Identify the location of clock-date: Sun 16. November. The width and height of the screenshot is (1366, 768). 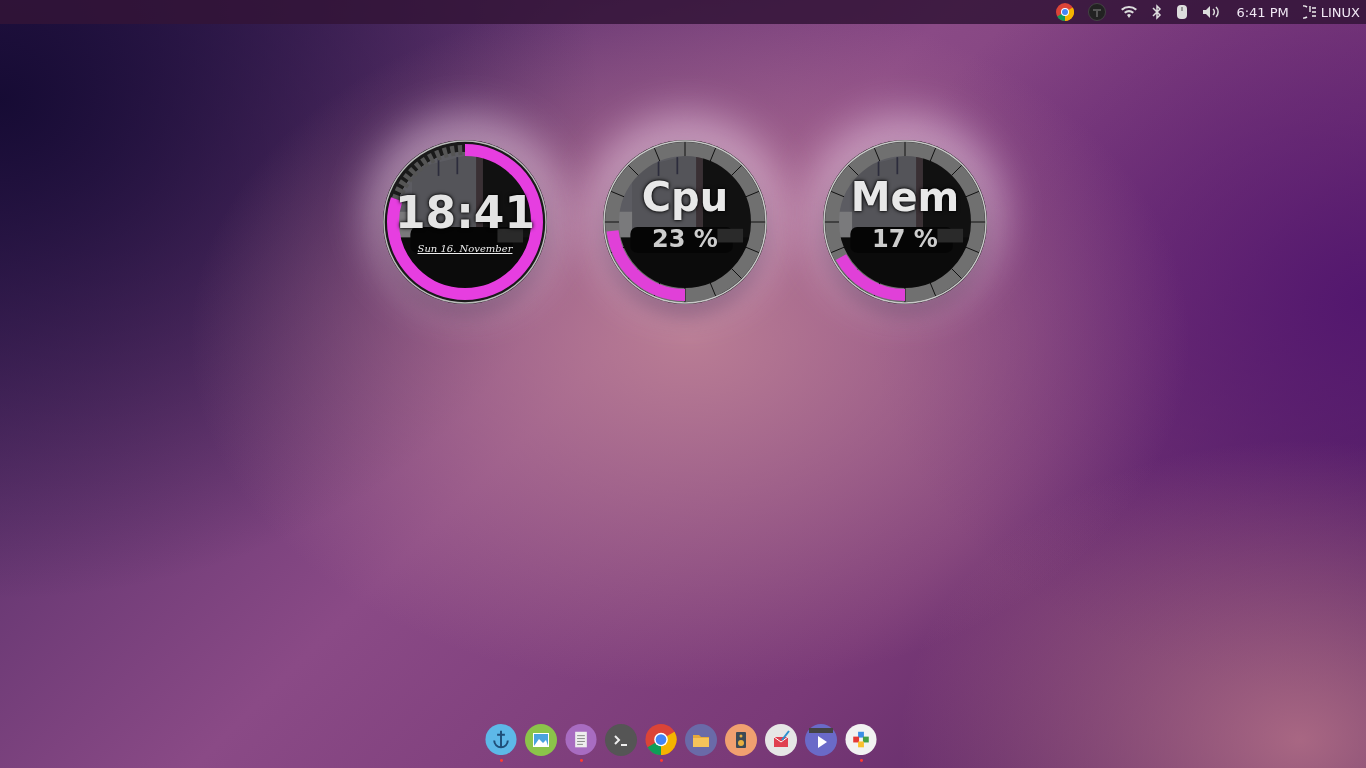
(465, 248).